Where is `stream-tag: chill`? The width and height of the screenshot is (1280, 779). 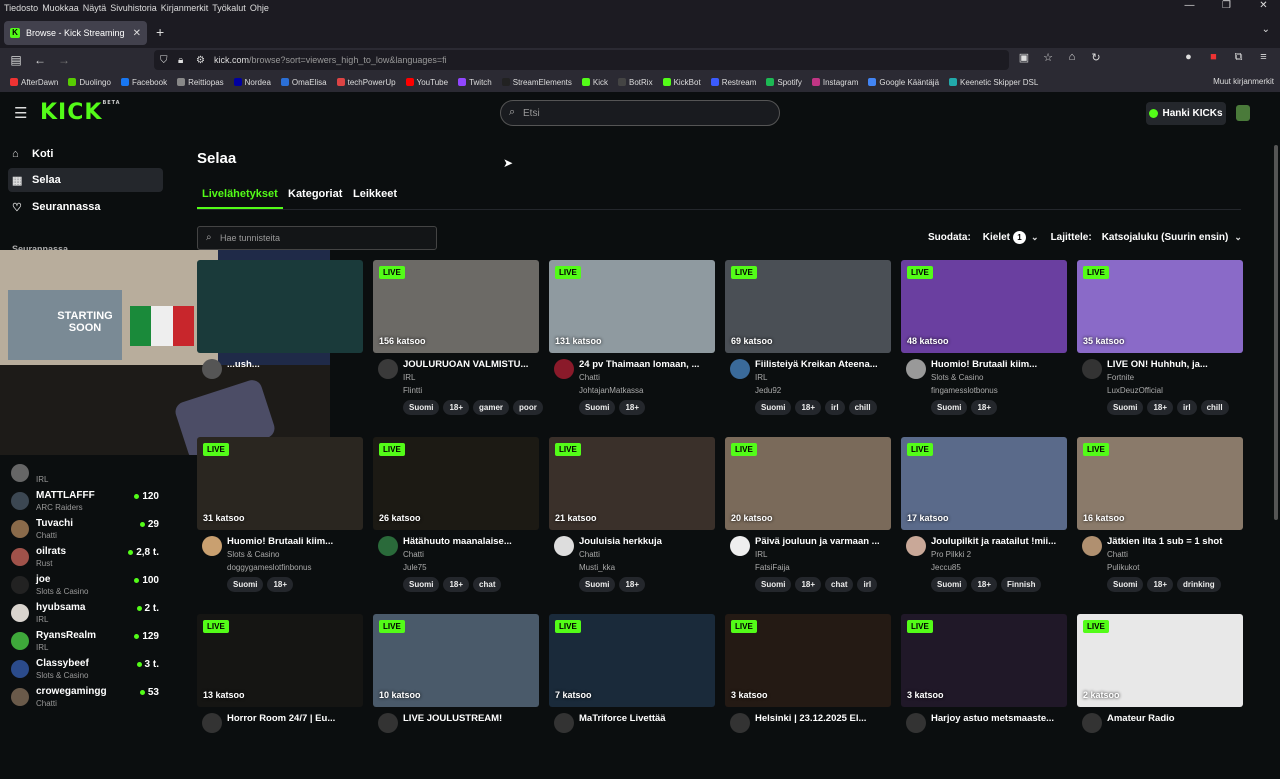 stream-tag: chill is located at coordinates (862, 407).